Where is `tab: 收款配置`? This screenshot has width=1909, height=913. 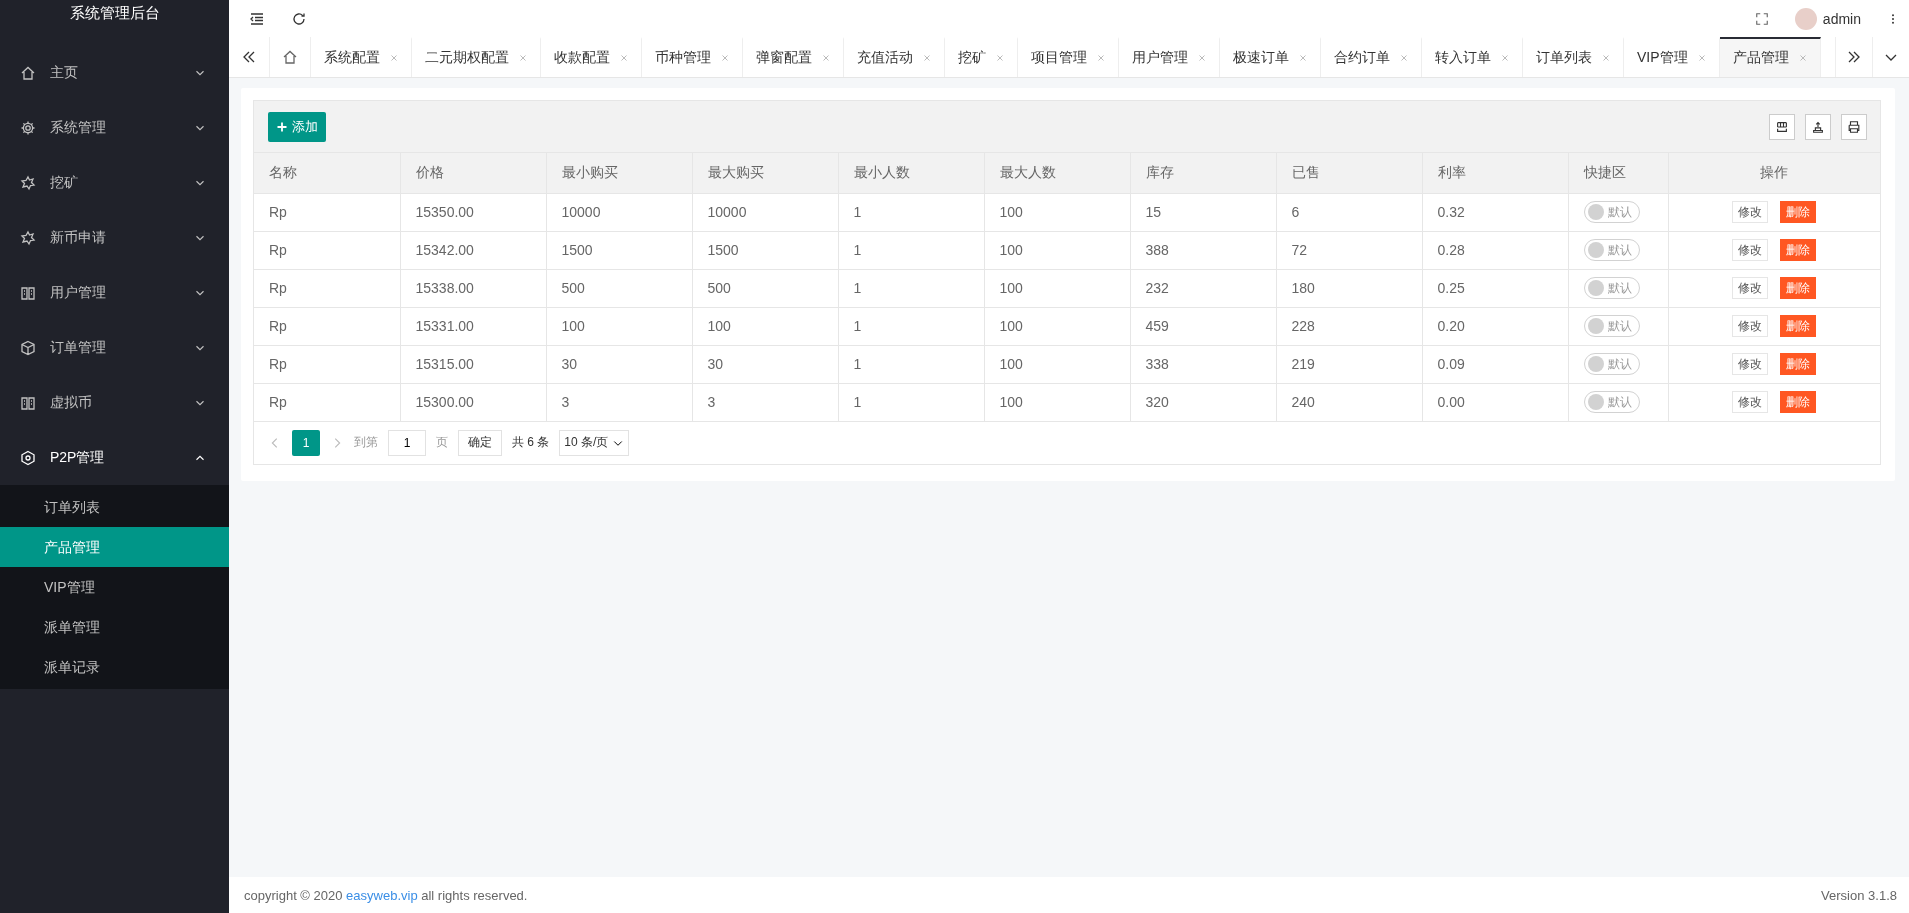 tab: 收款配置 is located at coordinates (591, 57).